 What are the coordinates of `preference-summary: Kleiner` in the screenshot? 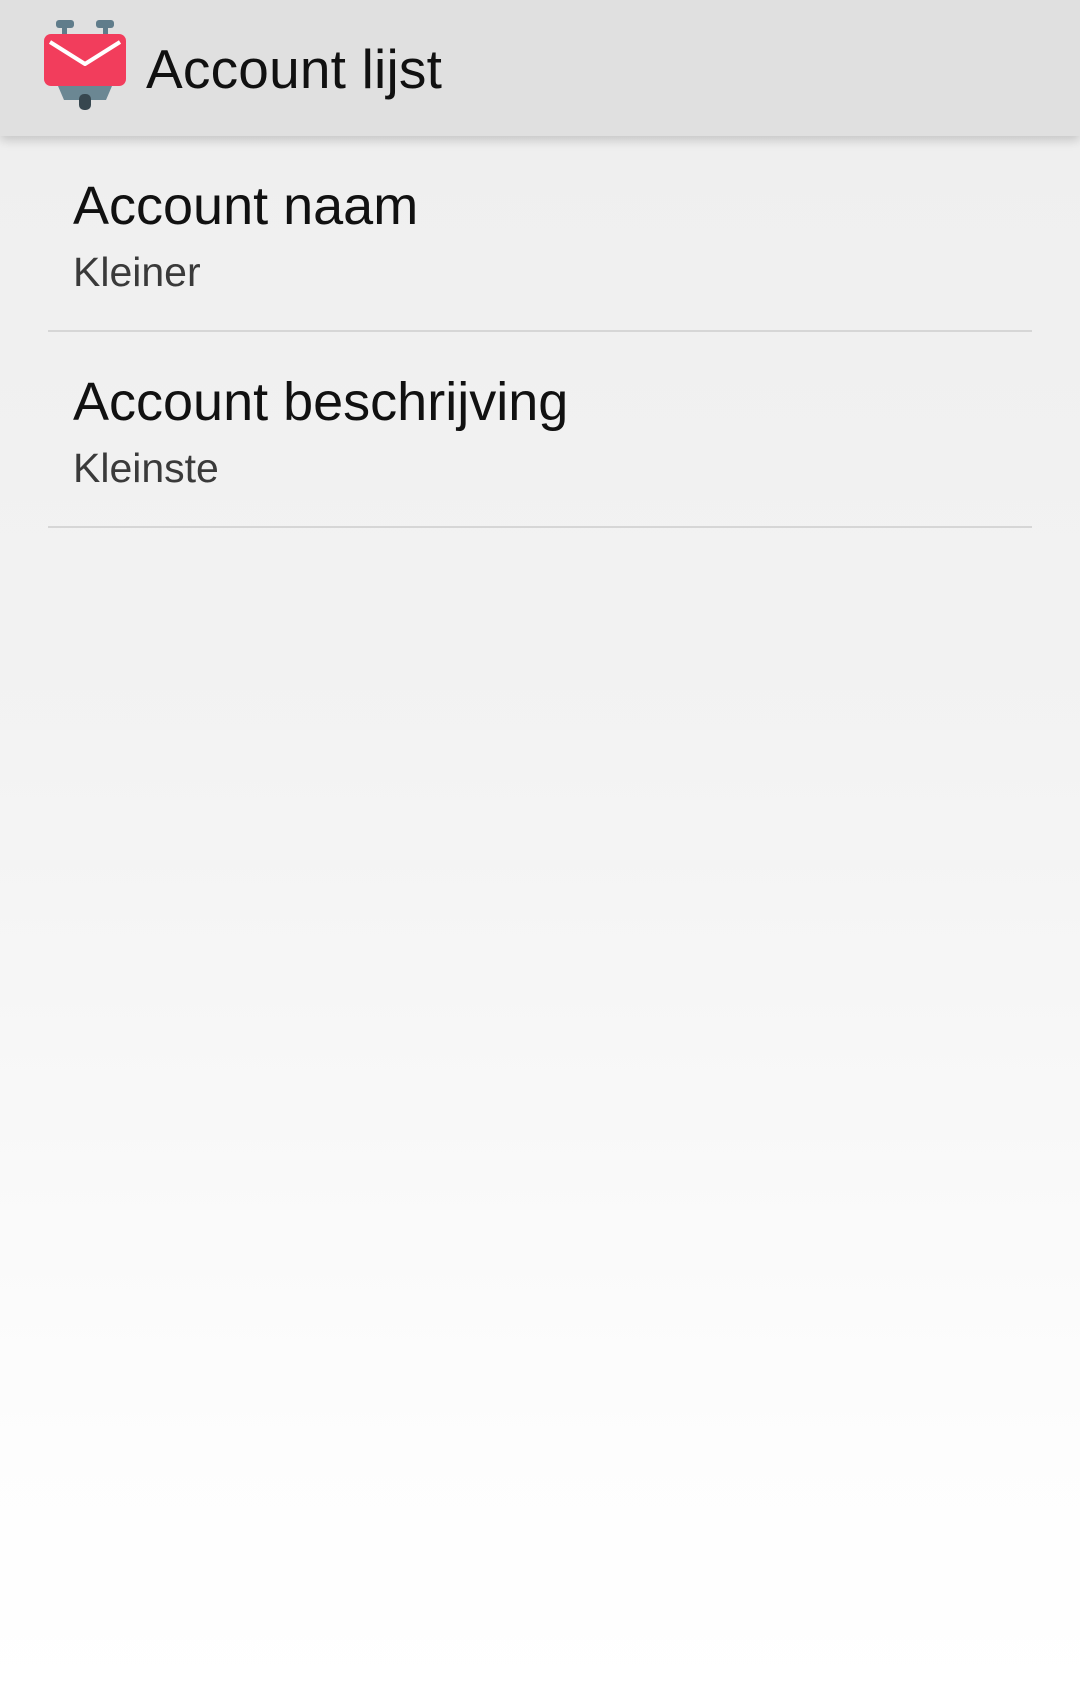 It's located at (137, 272).